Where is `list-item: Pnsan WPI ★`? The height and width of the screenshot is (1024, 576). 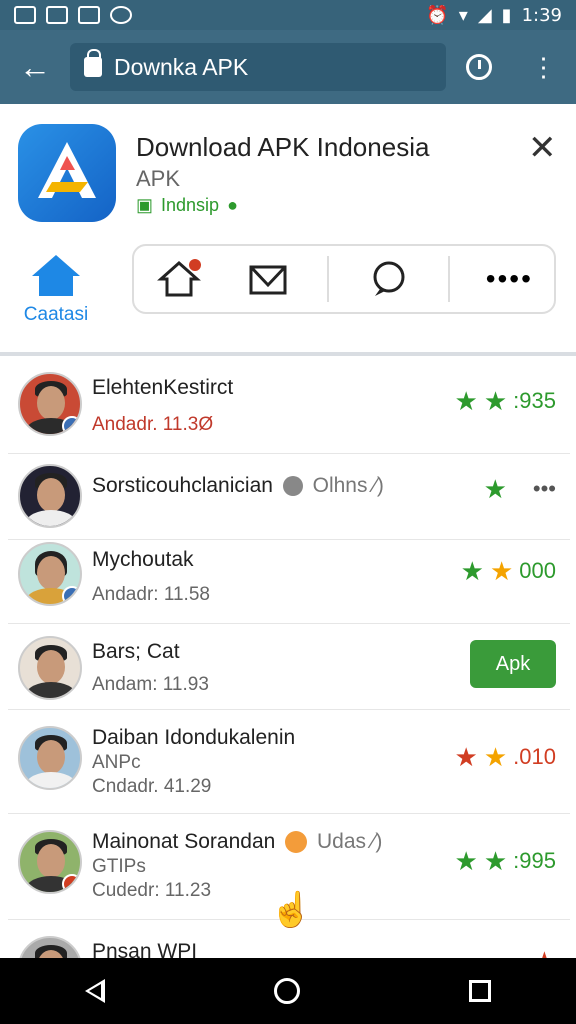 list-item: Pnsan WPI ★ is located at coordinates (289, 939).